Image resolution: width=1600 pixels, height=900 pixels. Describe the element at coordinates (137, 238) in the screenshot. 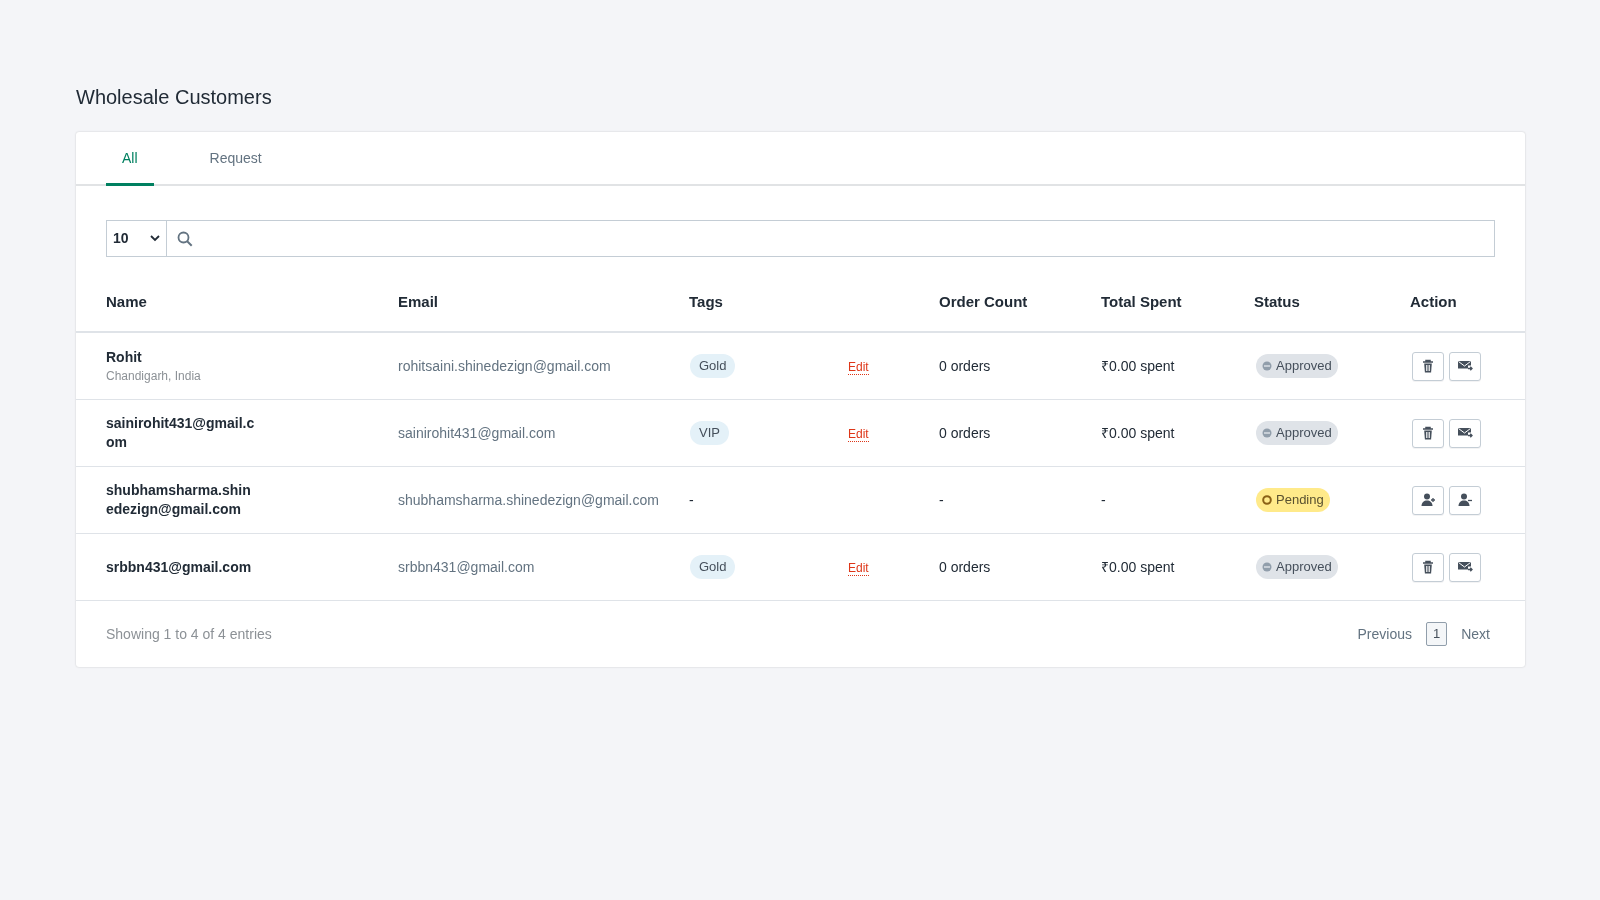

I see `page-length-select: 10` at that location.